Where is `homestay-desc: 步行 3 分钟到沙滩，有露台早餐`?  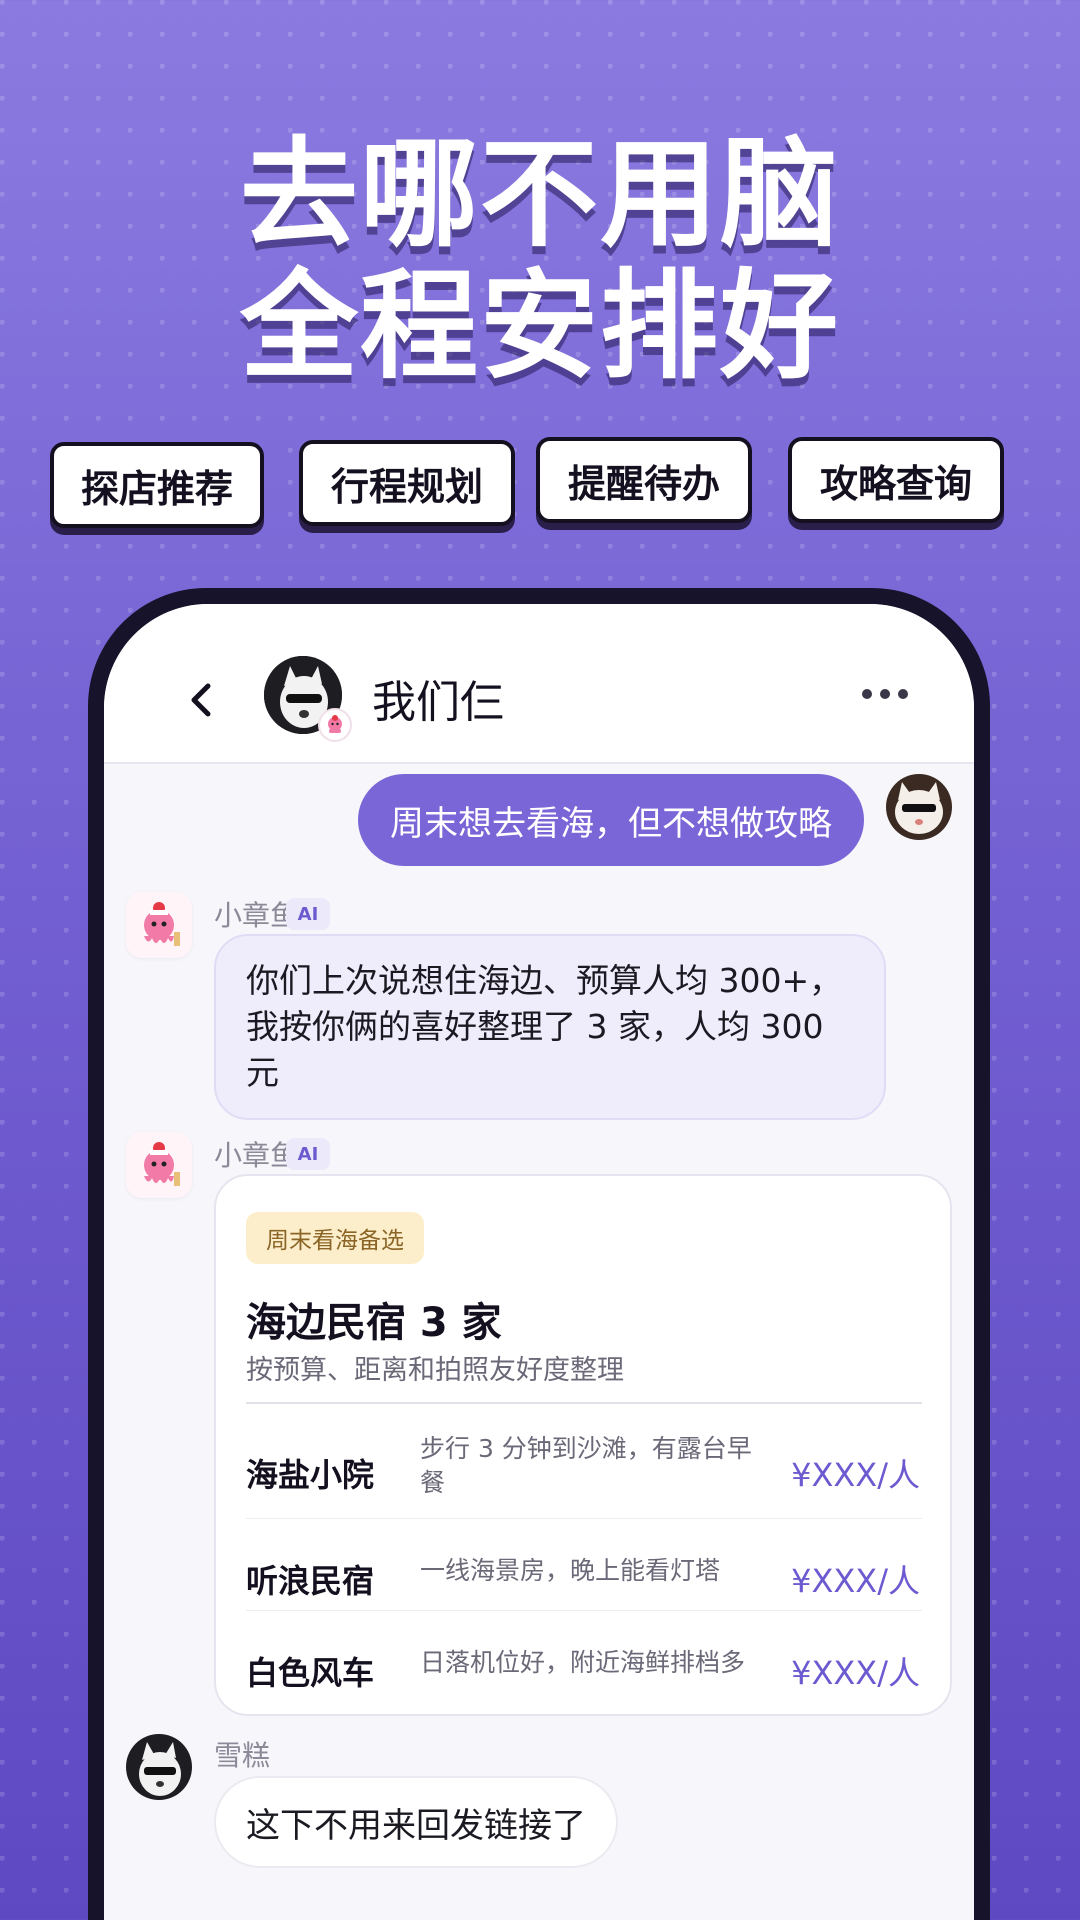
homestay-desc: 步行 3 分钟到沙滩，有露台早餐 is located at coordinates (586, 1465).